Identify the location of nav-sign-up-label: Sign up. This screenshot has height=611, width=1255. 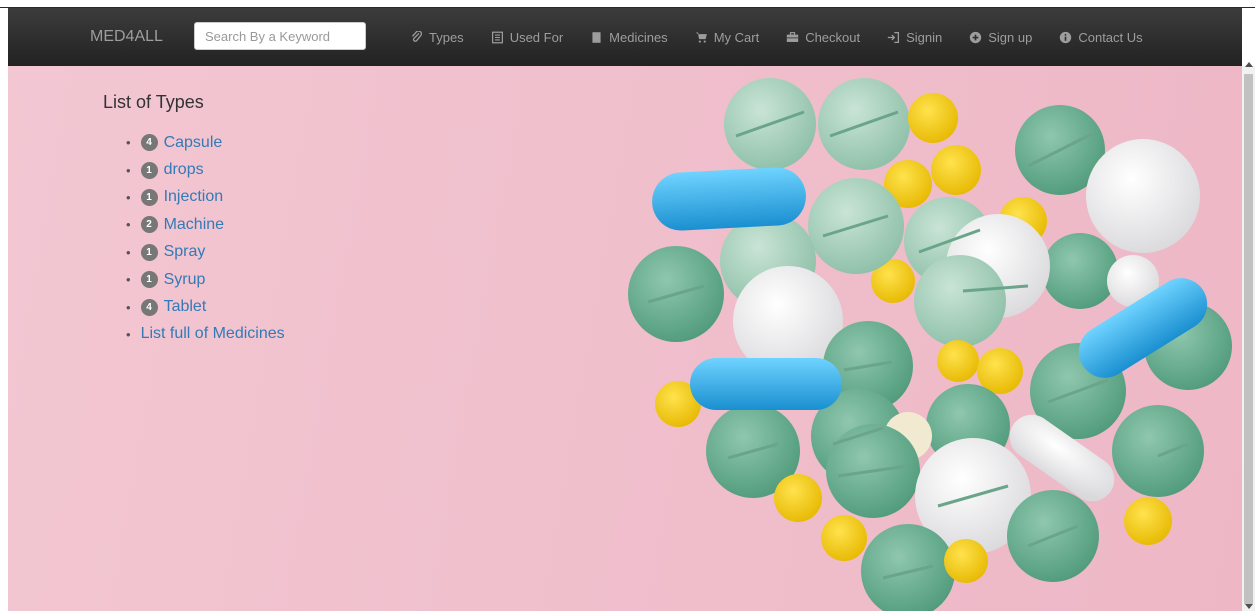
(1010, 37).